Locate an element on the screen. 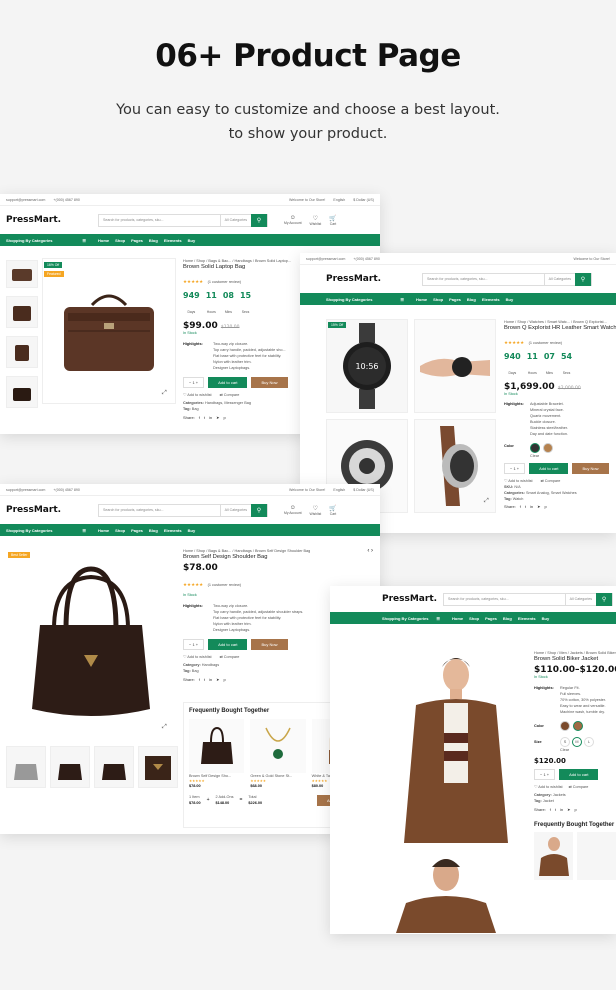  twitter-icon: t is located at coordinates (525, 506).